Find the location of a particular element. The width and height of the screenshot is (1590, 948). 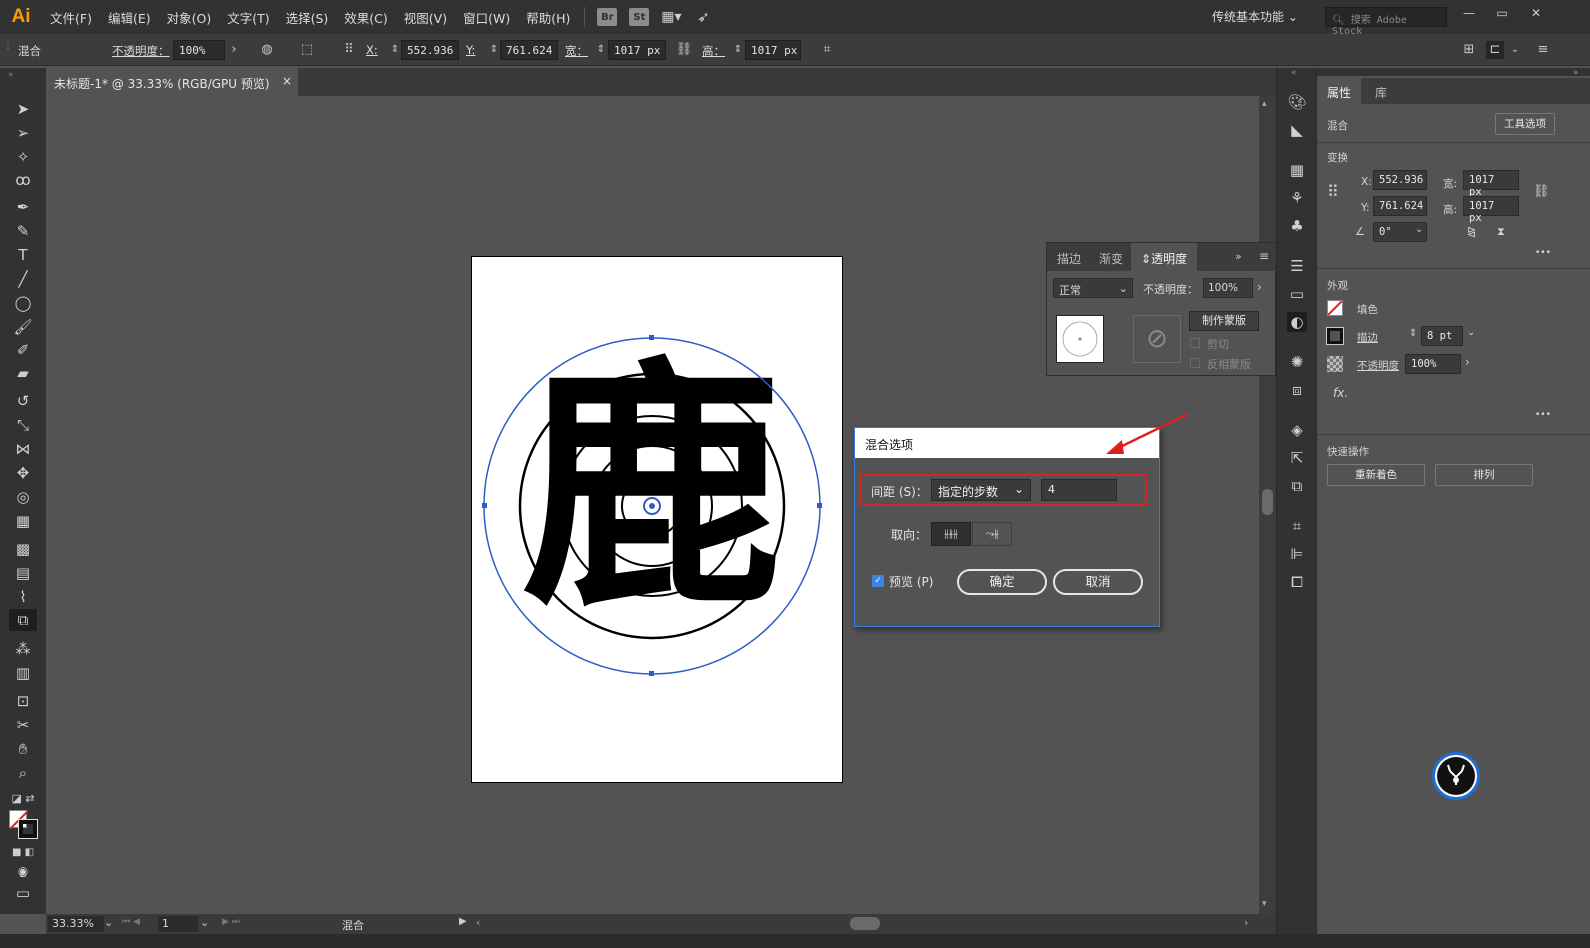

appearance-panel-icon: ✺ is located at coordinates (1297, 362).